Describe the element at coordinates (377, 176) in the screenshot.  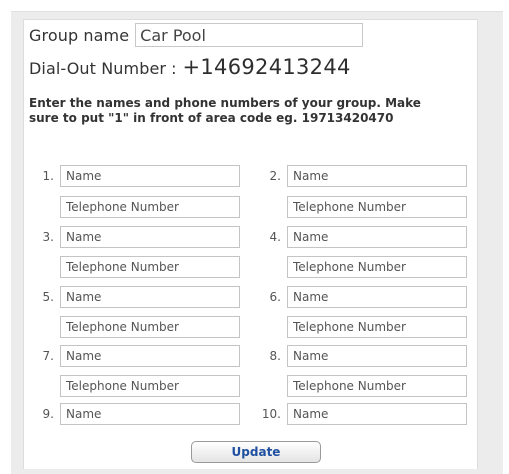
I see `member-2-name-input` at that location.